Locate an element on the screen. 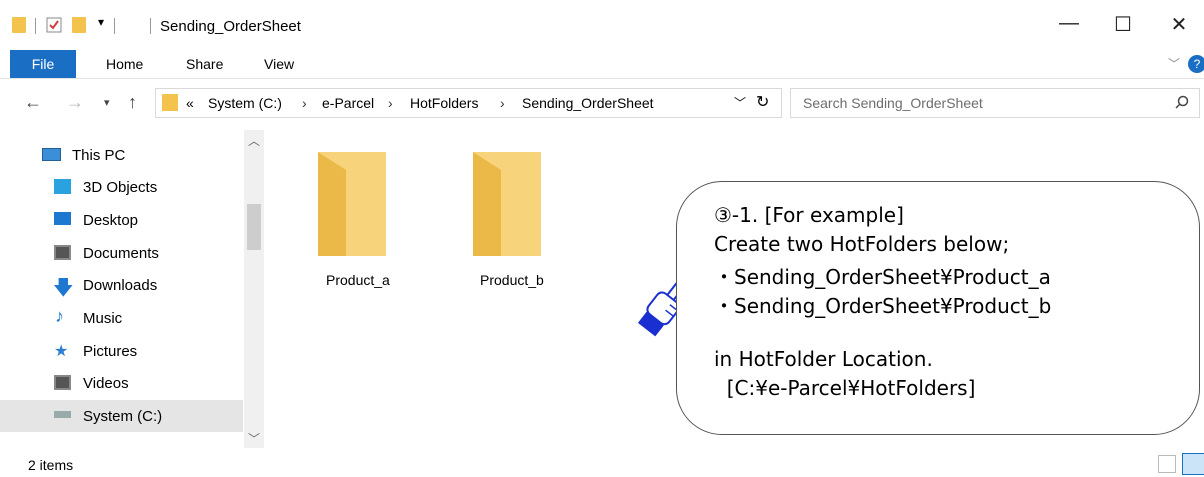  breadcrumb-system-c: System (C:) is located at coordinates (245, 103).